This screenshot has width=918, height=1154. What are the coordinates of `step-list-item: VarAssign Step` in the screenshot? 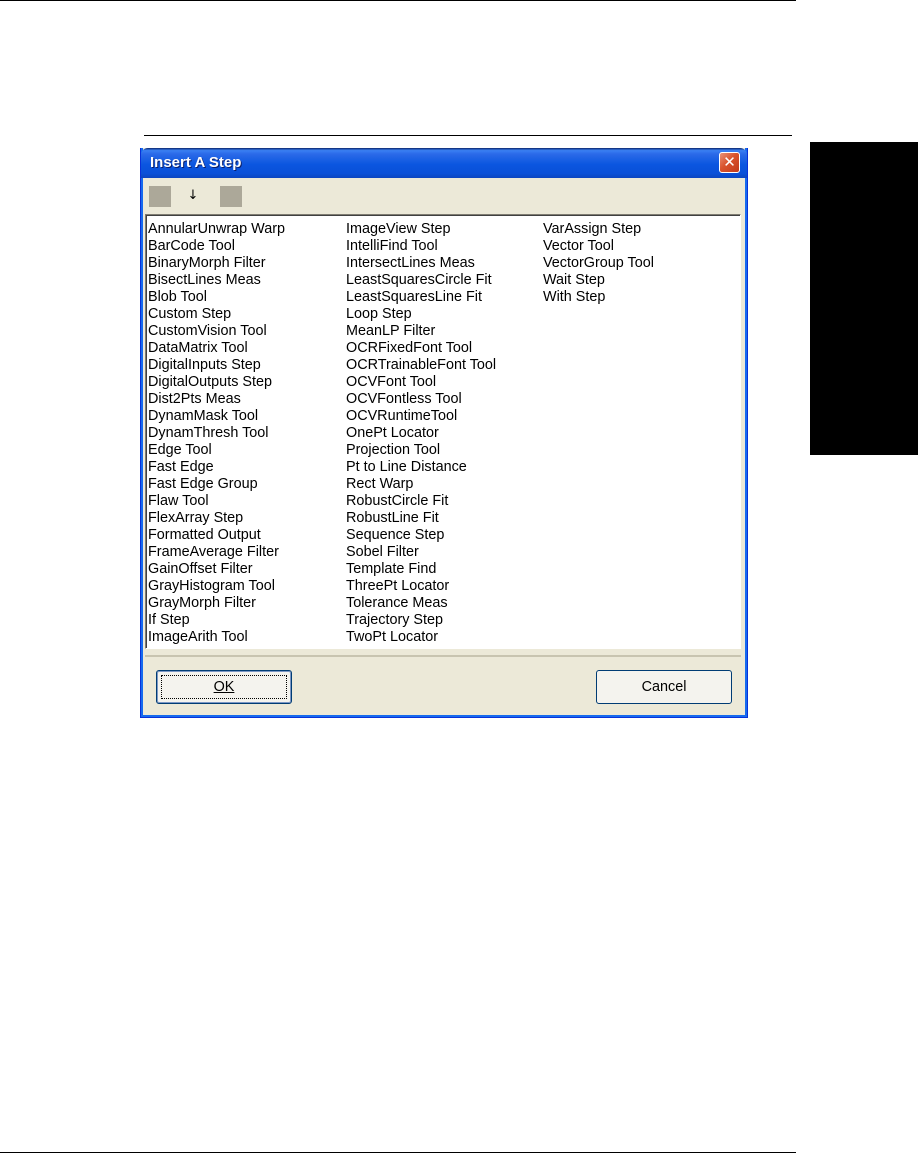 It's located at (598, 229).